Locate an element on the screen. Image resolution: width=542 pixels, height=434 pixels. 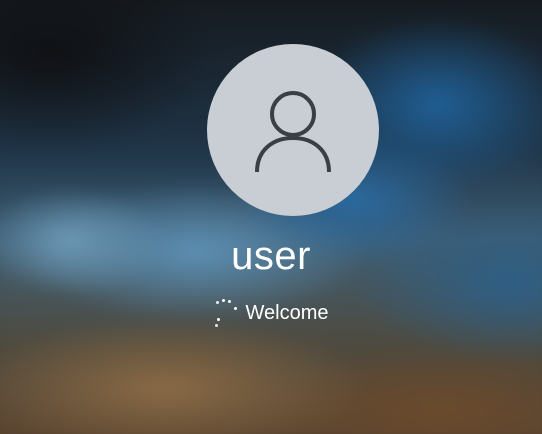
sign-in-status: Welcome is located at coordinates (271, 313).